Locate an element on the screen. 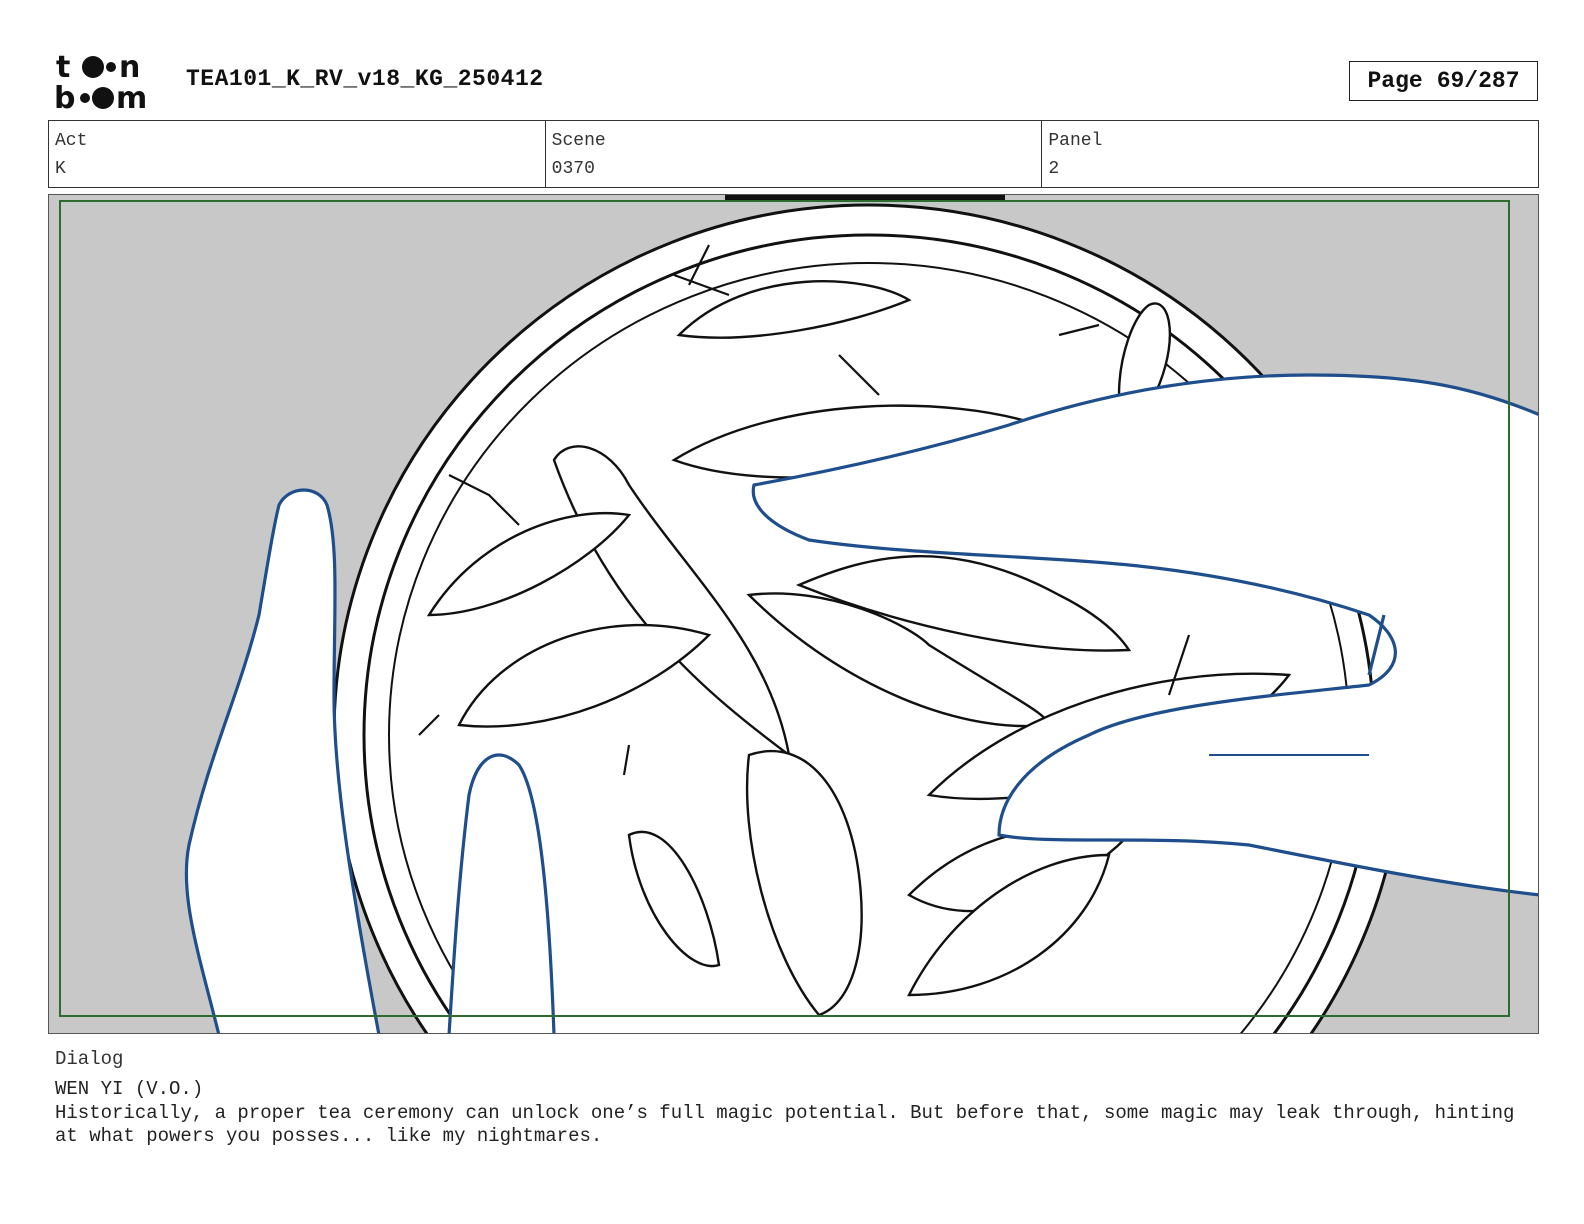 The image size is (1584, 1224). info-table: Act K Scene 0370 Panel 2 is located at coordinates (793, 154).